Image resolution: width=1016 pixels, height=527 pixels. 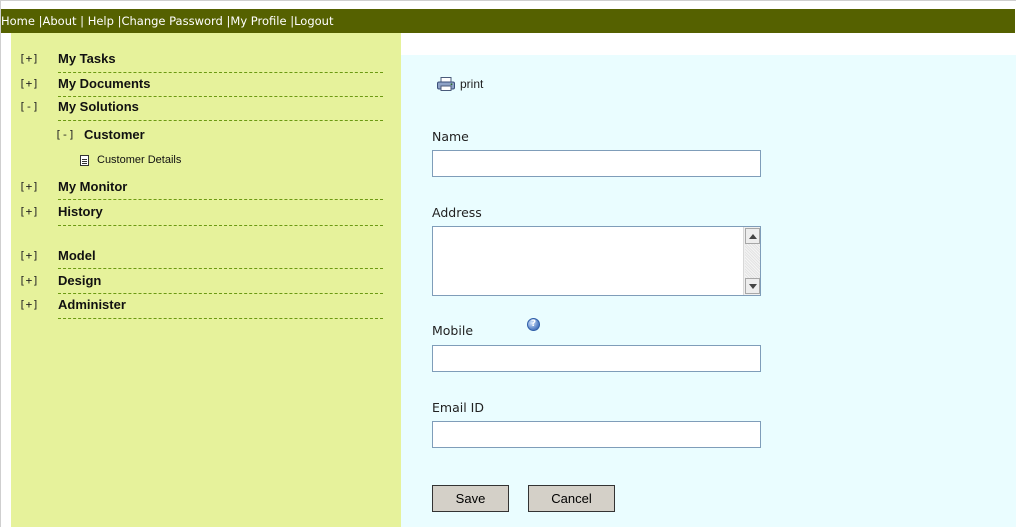 I want to click on document-icon, so click(x=84, y=160).